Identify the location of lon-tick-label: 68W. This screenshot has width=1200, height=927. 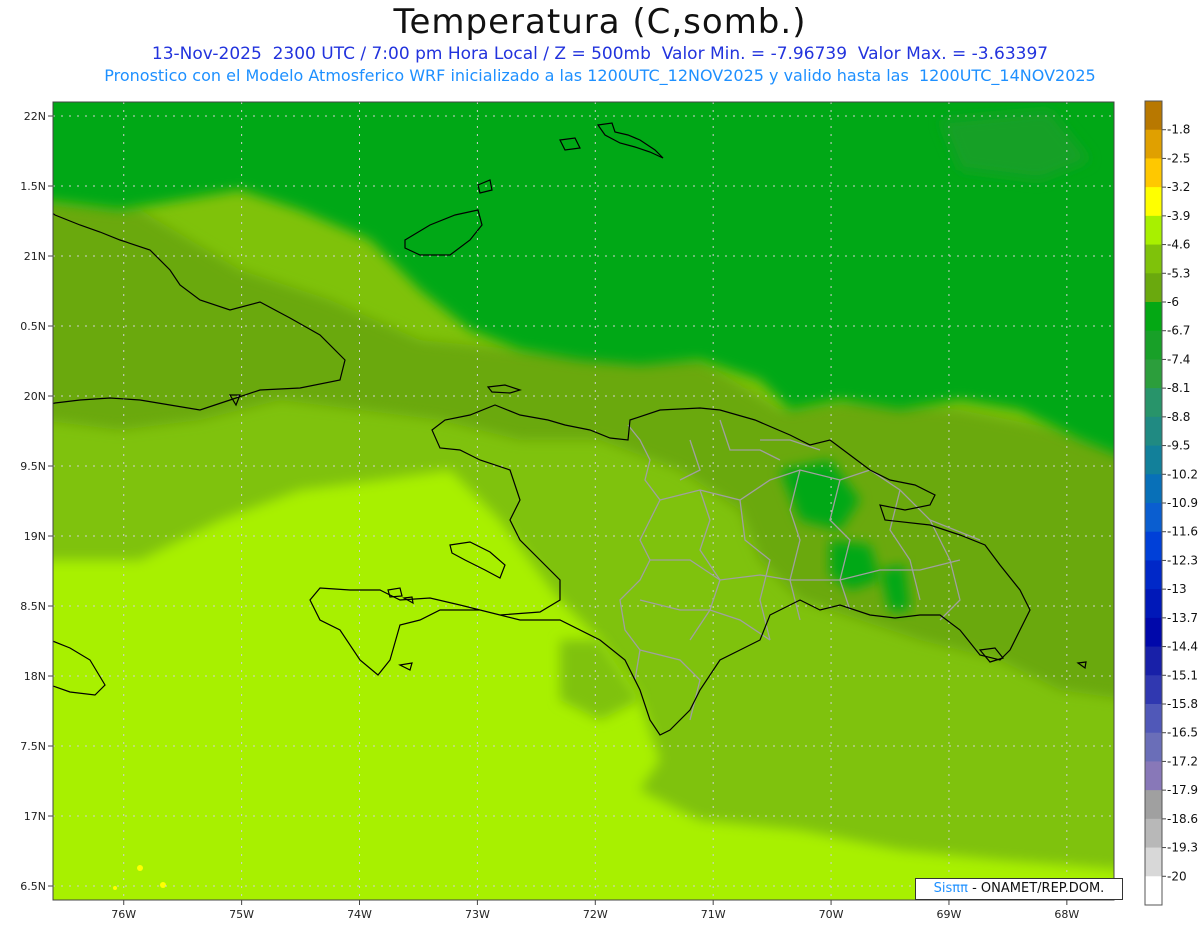
(1066, 914).